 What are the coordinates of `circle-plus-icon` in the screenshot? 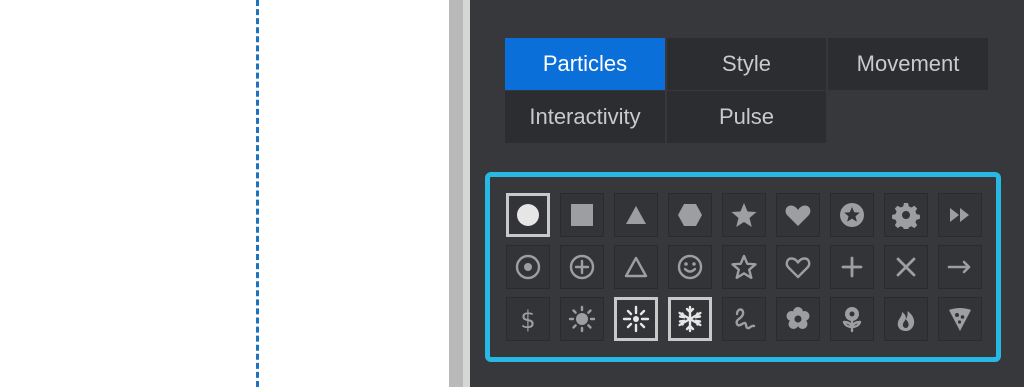 It's located at (582, 267).